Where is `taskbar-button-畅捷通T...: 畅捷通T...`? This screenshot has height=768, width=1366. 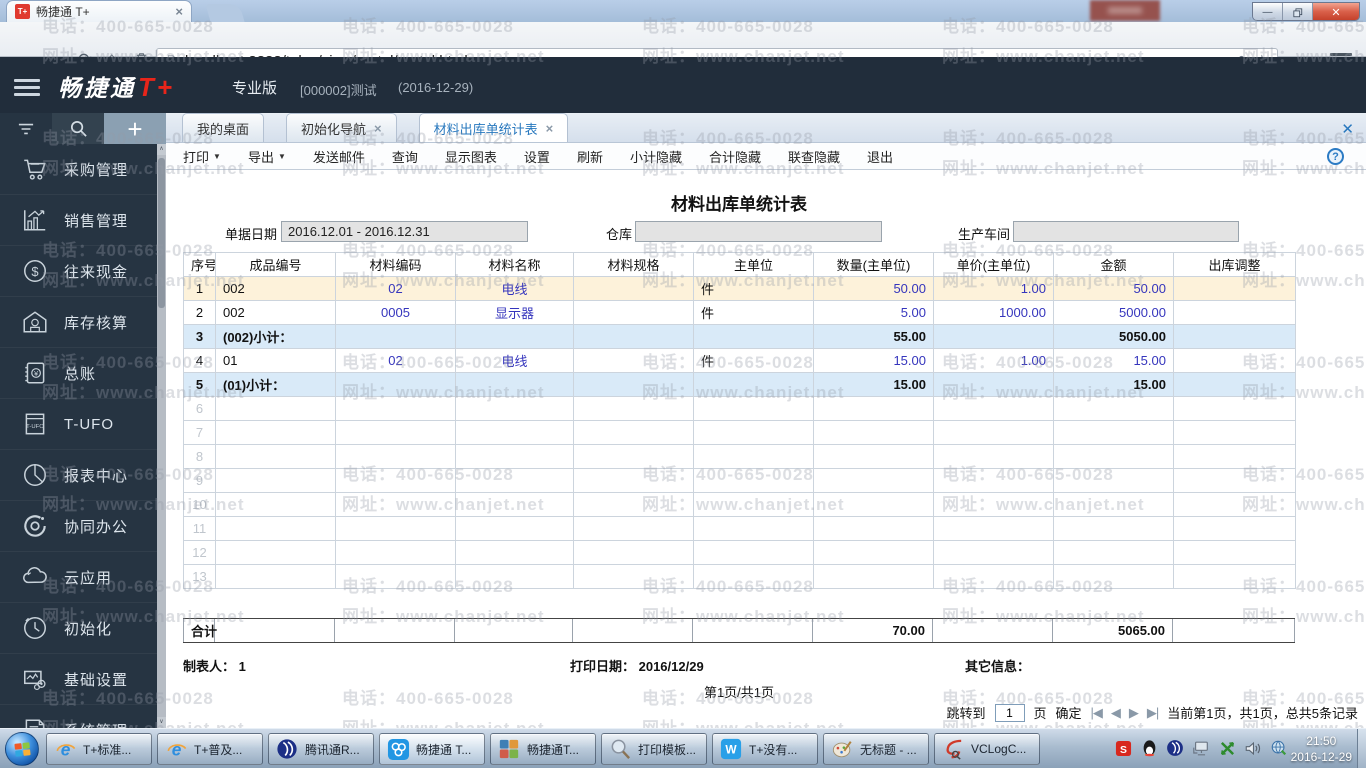
taskbar-button-畅捷通T...: 畅捷通T... is located at coordinates (543, 749).